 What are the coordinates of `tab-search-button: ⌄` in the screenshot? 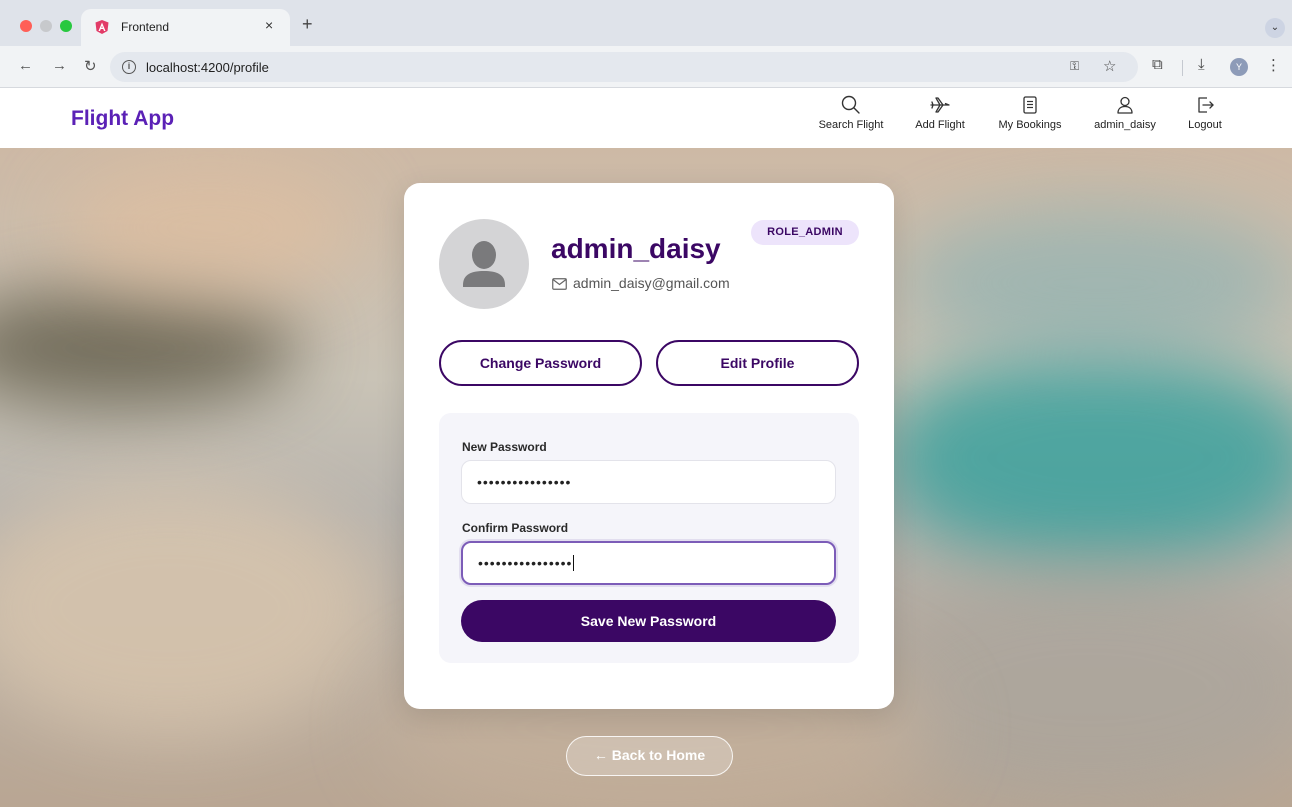 It's located at (1275, 28).